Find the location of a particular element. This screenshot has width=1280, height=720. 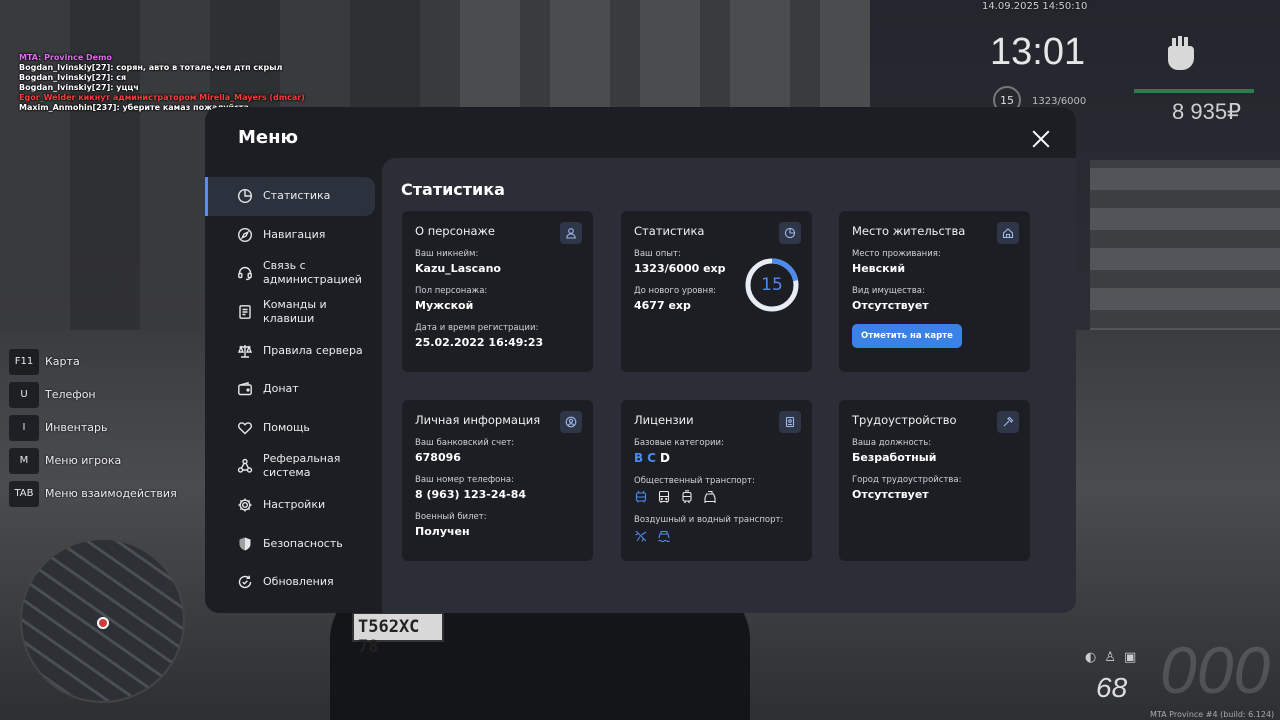

nav-item-navigation: Навигация is located at coordinates (290, 235).